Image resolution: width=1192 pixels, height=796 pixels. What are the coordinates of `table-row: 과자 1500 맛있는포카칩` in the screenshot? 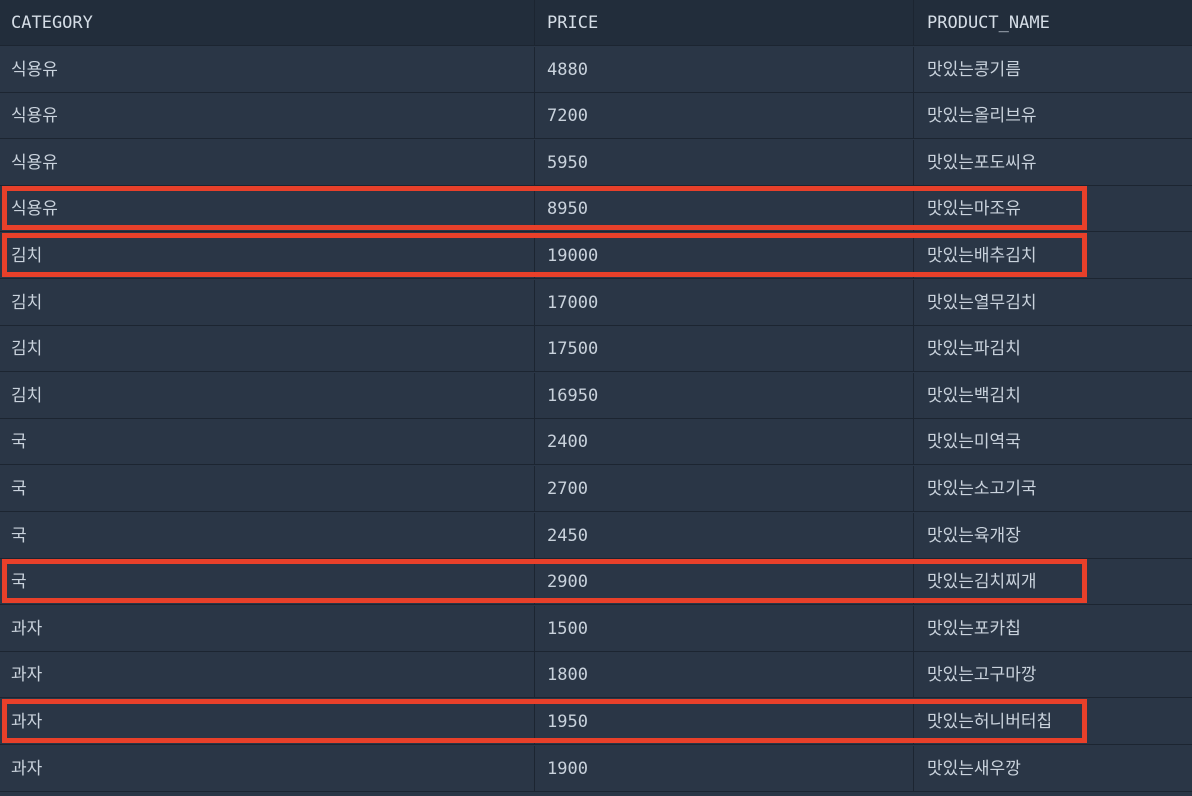 It's located at (596, 629).